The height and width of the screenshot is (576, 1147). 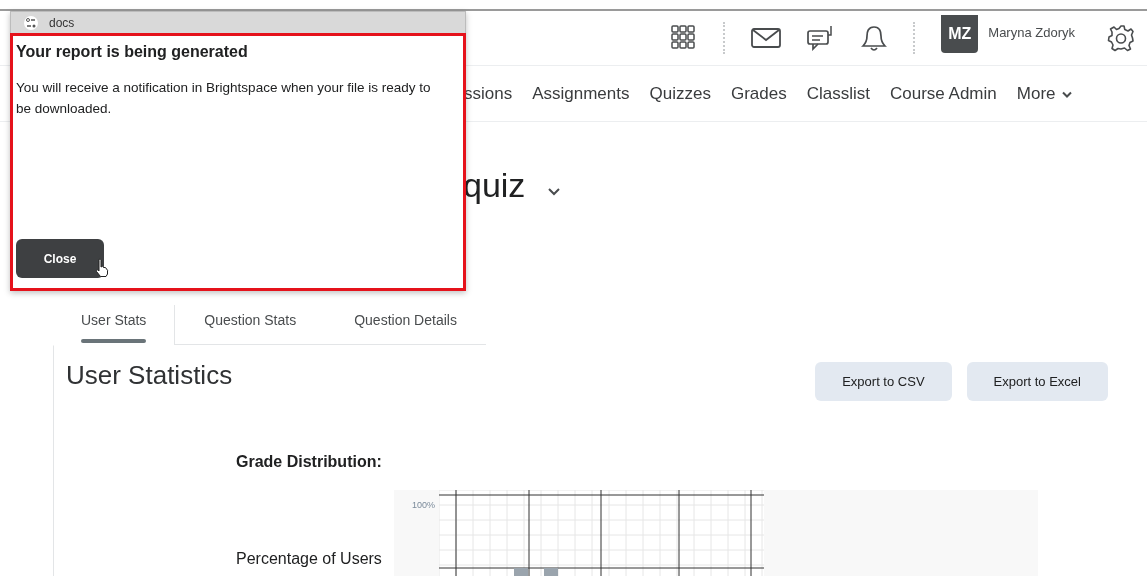 What do you see at coordinates (114, 325) in the screenshot?
I see `tab: User Stats` at bounding box center [114, 325].